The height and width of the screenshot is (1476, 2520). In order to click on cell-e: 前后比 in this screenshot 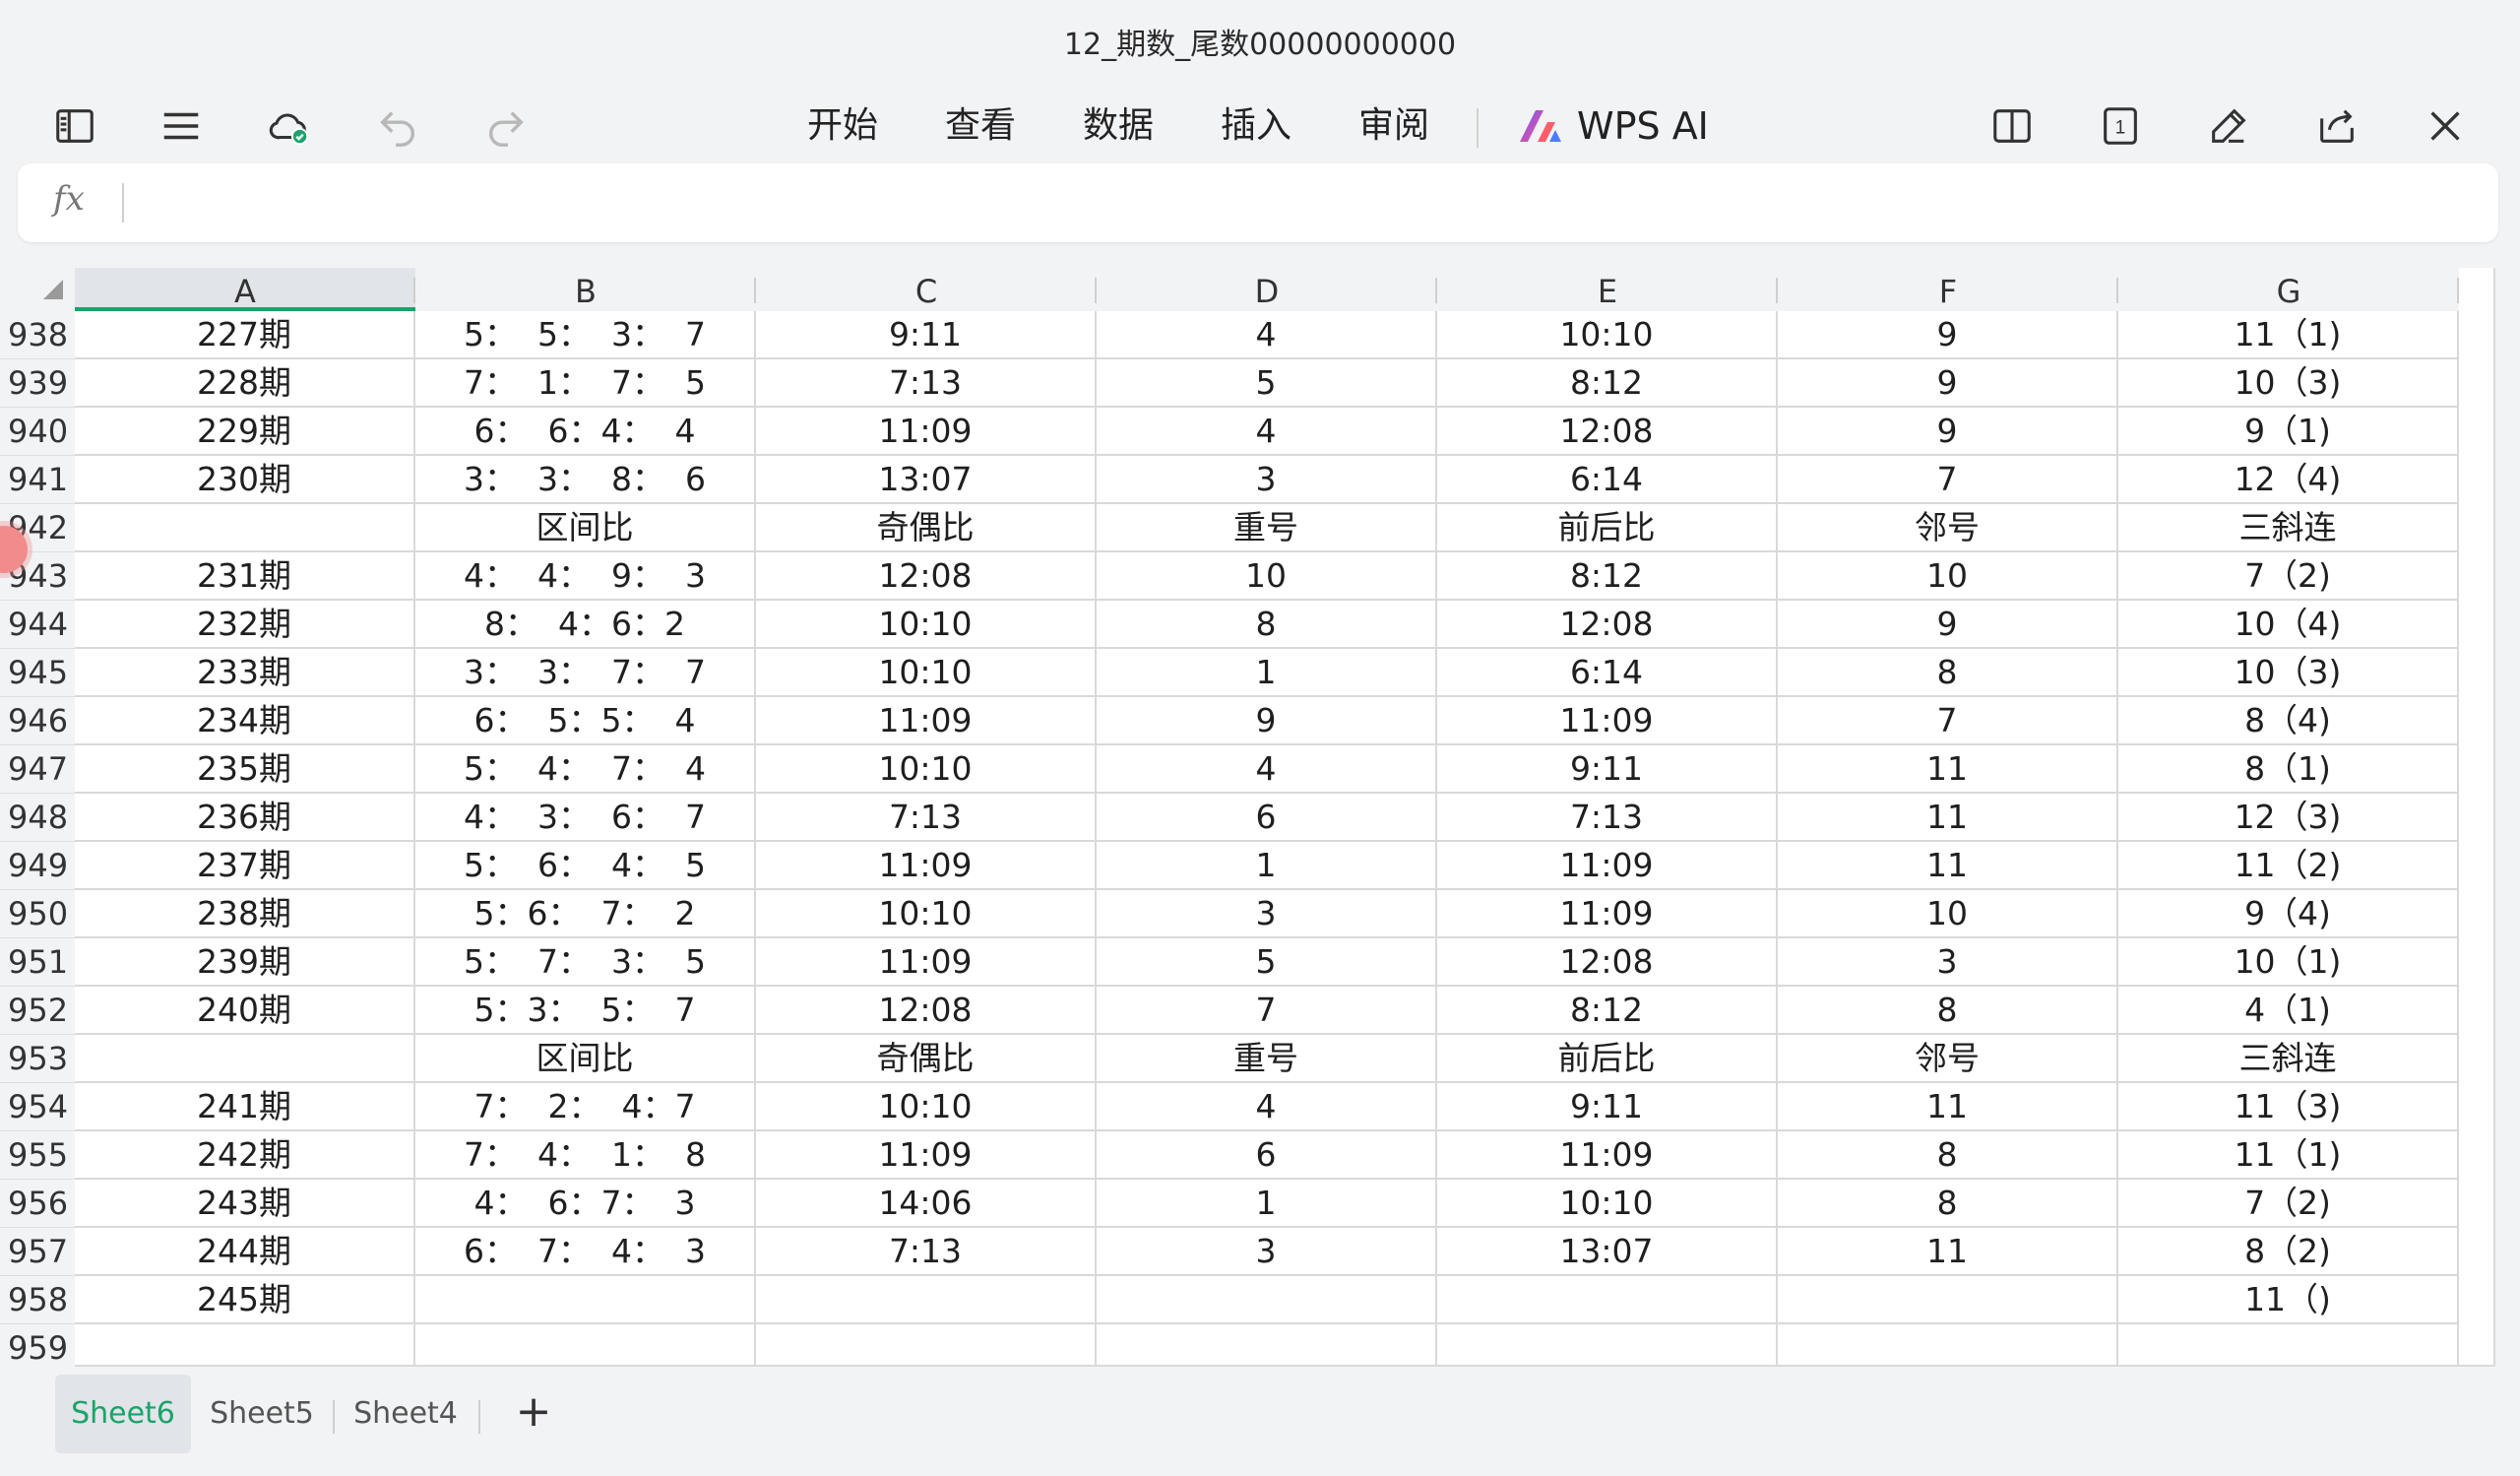, I will do `click(1607, 528)`.